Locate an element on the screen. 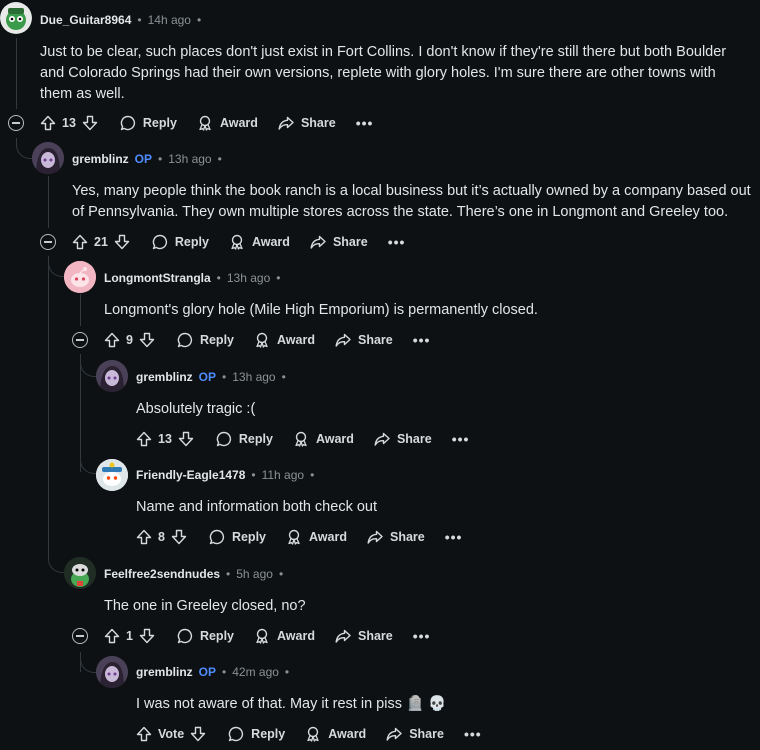 The image size is (760, 750). op-badge: OP is located at coordinates (143, 159).